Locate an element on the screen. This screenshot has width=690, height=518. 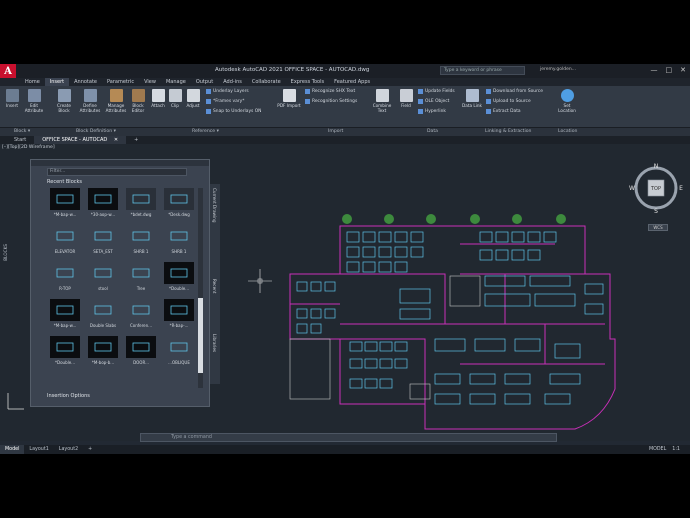
frames-vary-dropdown: *Frames vary* is located at coordinates (225, 101).